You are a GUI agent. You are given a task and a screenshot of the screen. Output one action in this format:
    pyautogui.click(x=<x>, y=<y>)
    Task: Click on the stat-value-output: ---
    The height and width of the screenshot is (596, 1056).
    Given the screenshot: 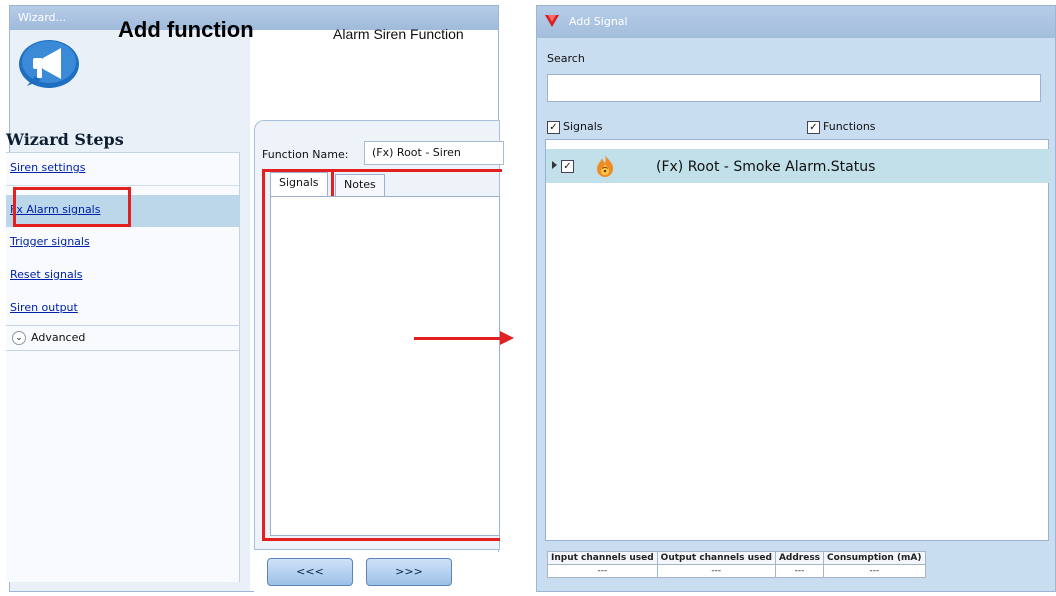 What is the action you would take?
    pyautogui.click(x=716, y=571)
    